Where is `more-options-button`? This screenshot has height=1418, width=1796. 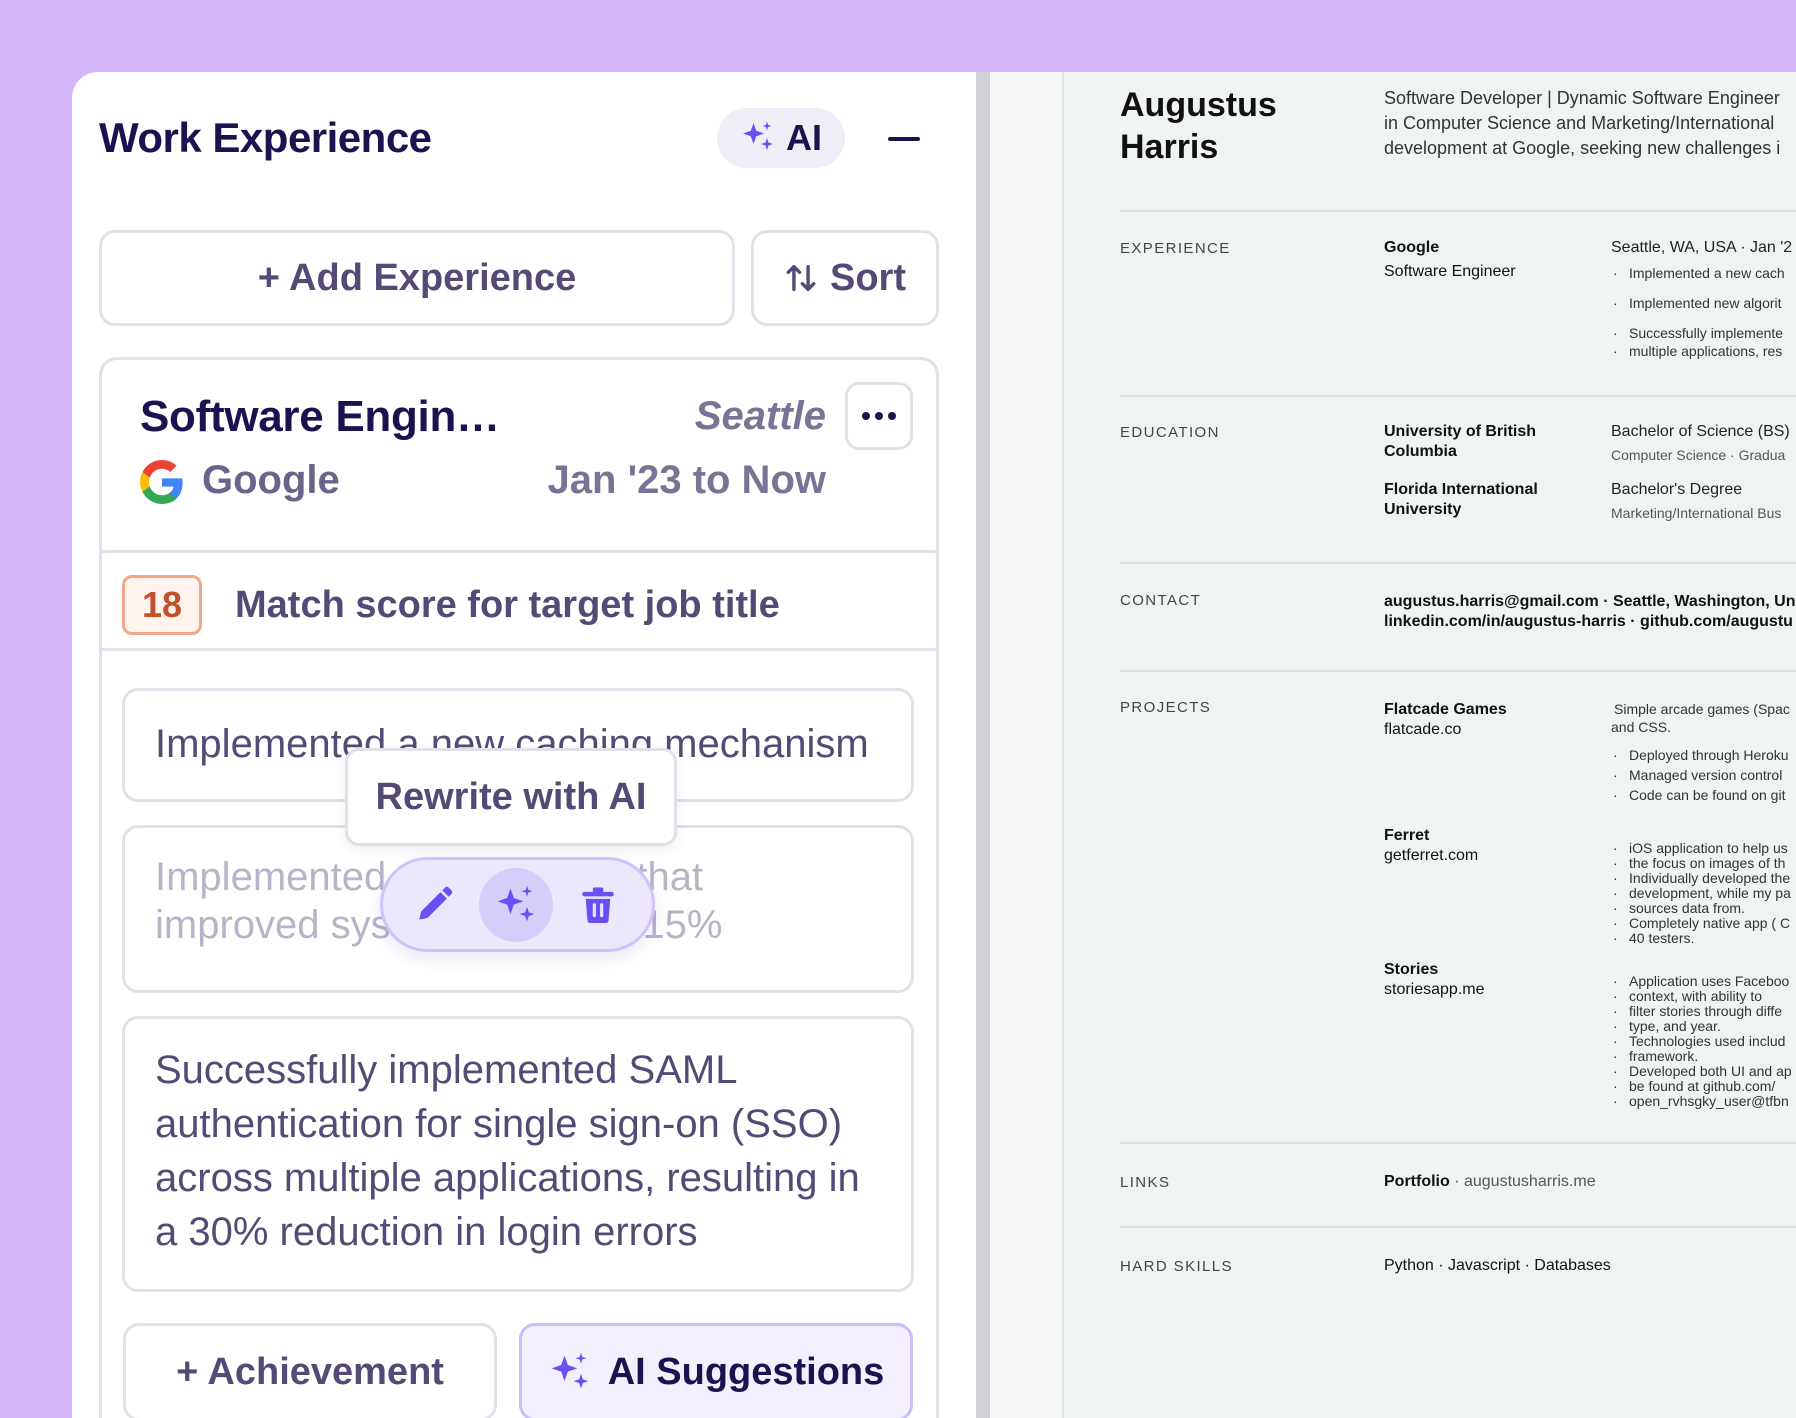
more-options-button is located at coordinates (879, 416).